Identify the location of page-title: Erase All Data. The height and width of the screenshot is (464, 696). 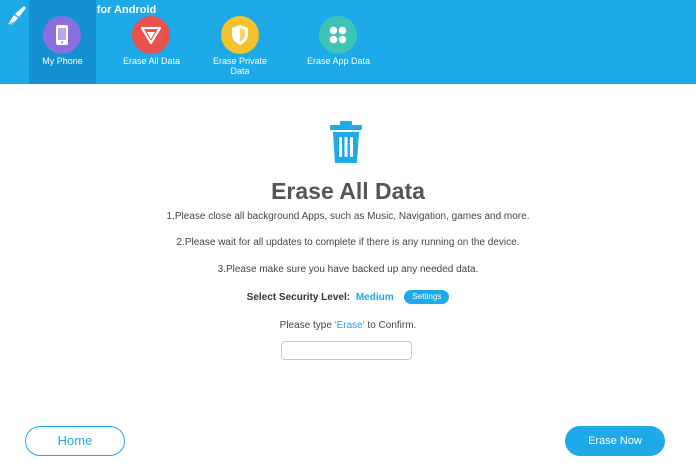
(348, 191).